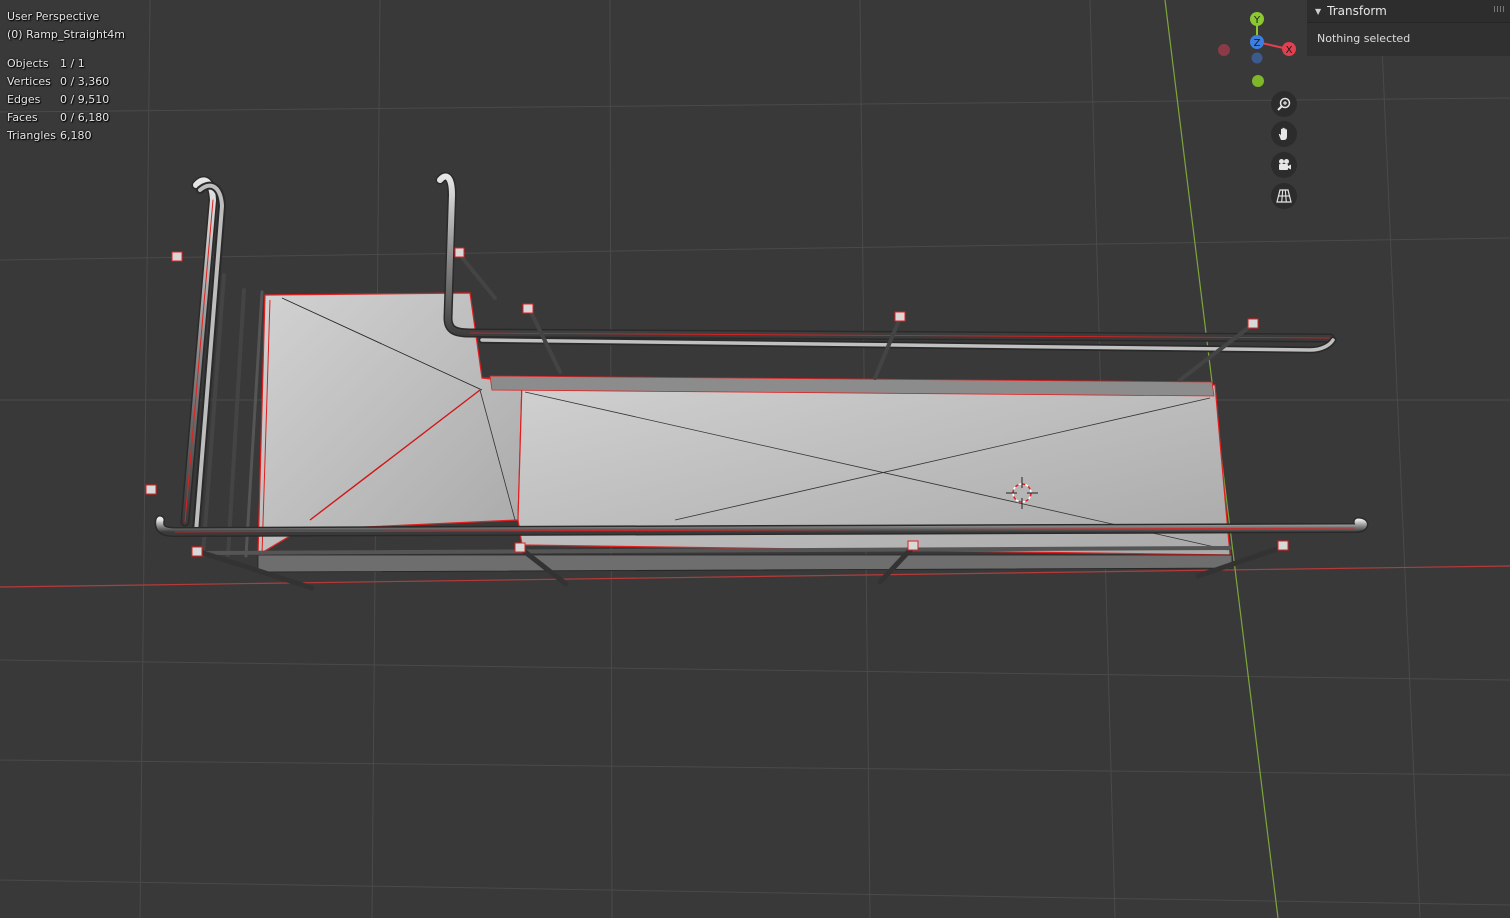  What do you see at coordinates (28, 63) in the screenshot?
I see `stat-label: Objects` at bounding box center [28, 63].